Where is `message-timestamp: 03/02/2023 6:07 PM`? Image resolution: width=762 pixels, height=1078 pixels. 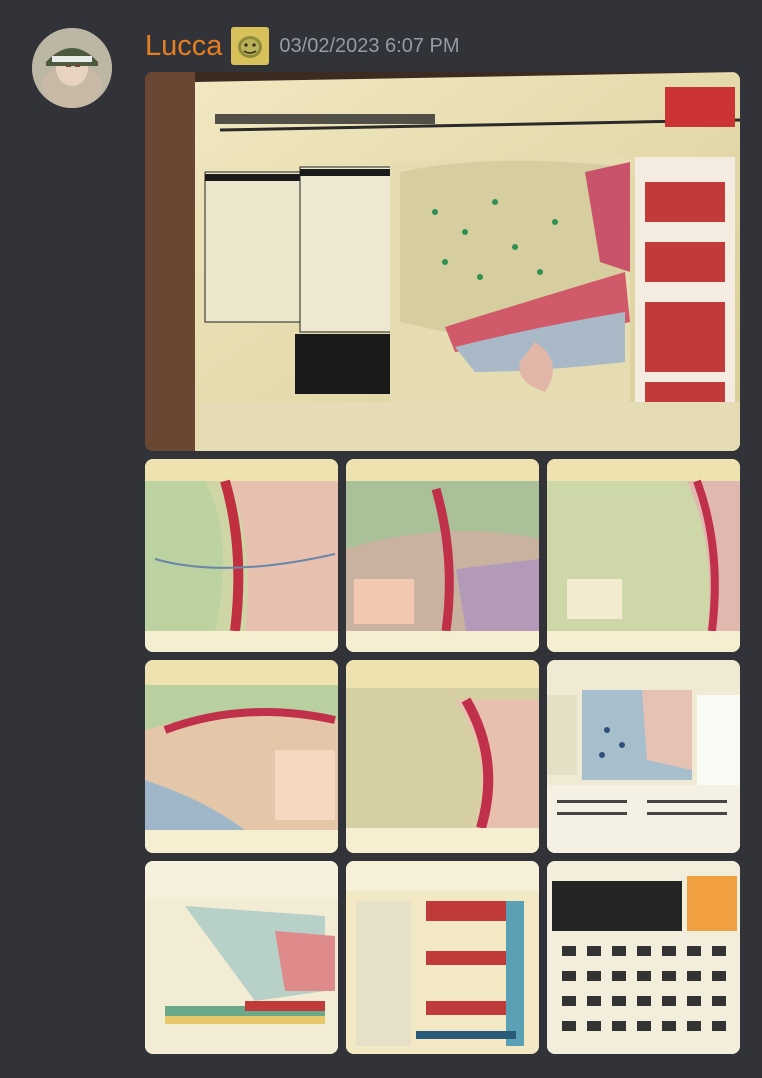 message-timestamp: 03/02/2023 6:07 PM is located at coordinates (369, 46).